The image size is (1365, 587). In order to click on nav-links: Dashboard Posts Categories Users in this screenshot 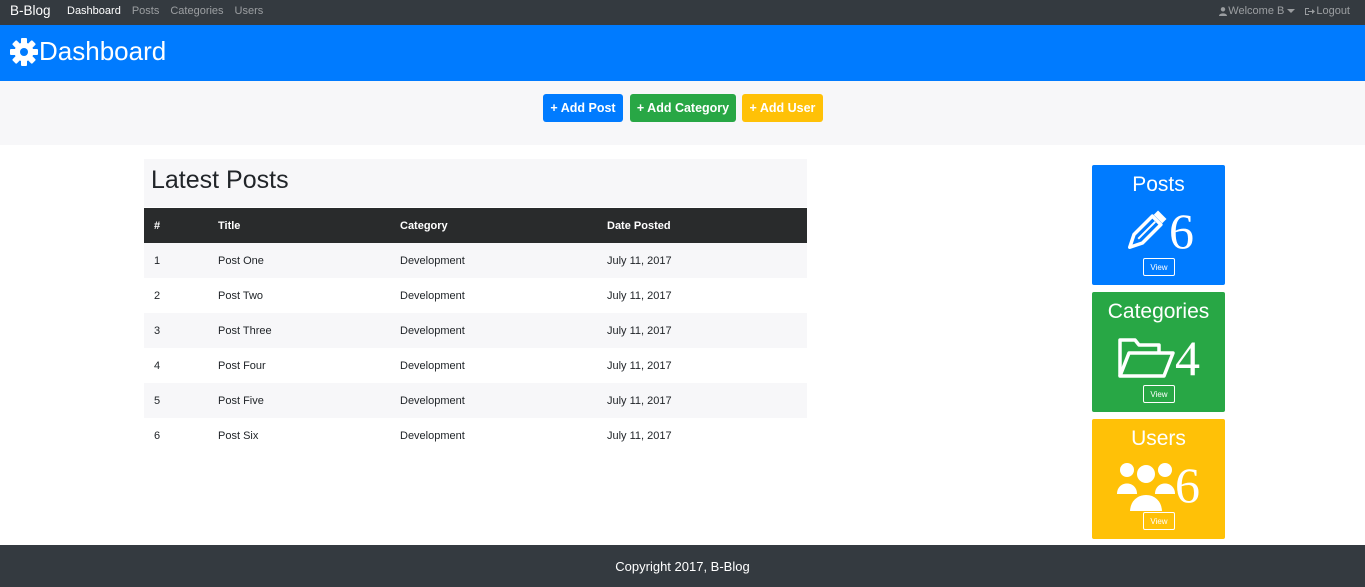, I will do `click(170, 11)`.